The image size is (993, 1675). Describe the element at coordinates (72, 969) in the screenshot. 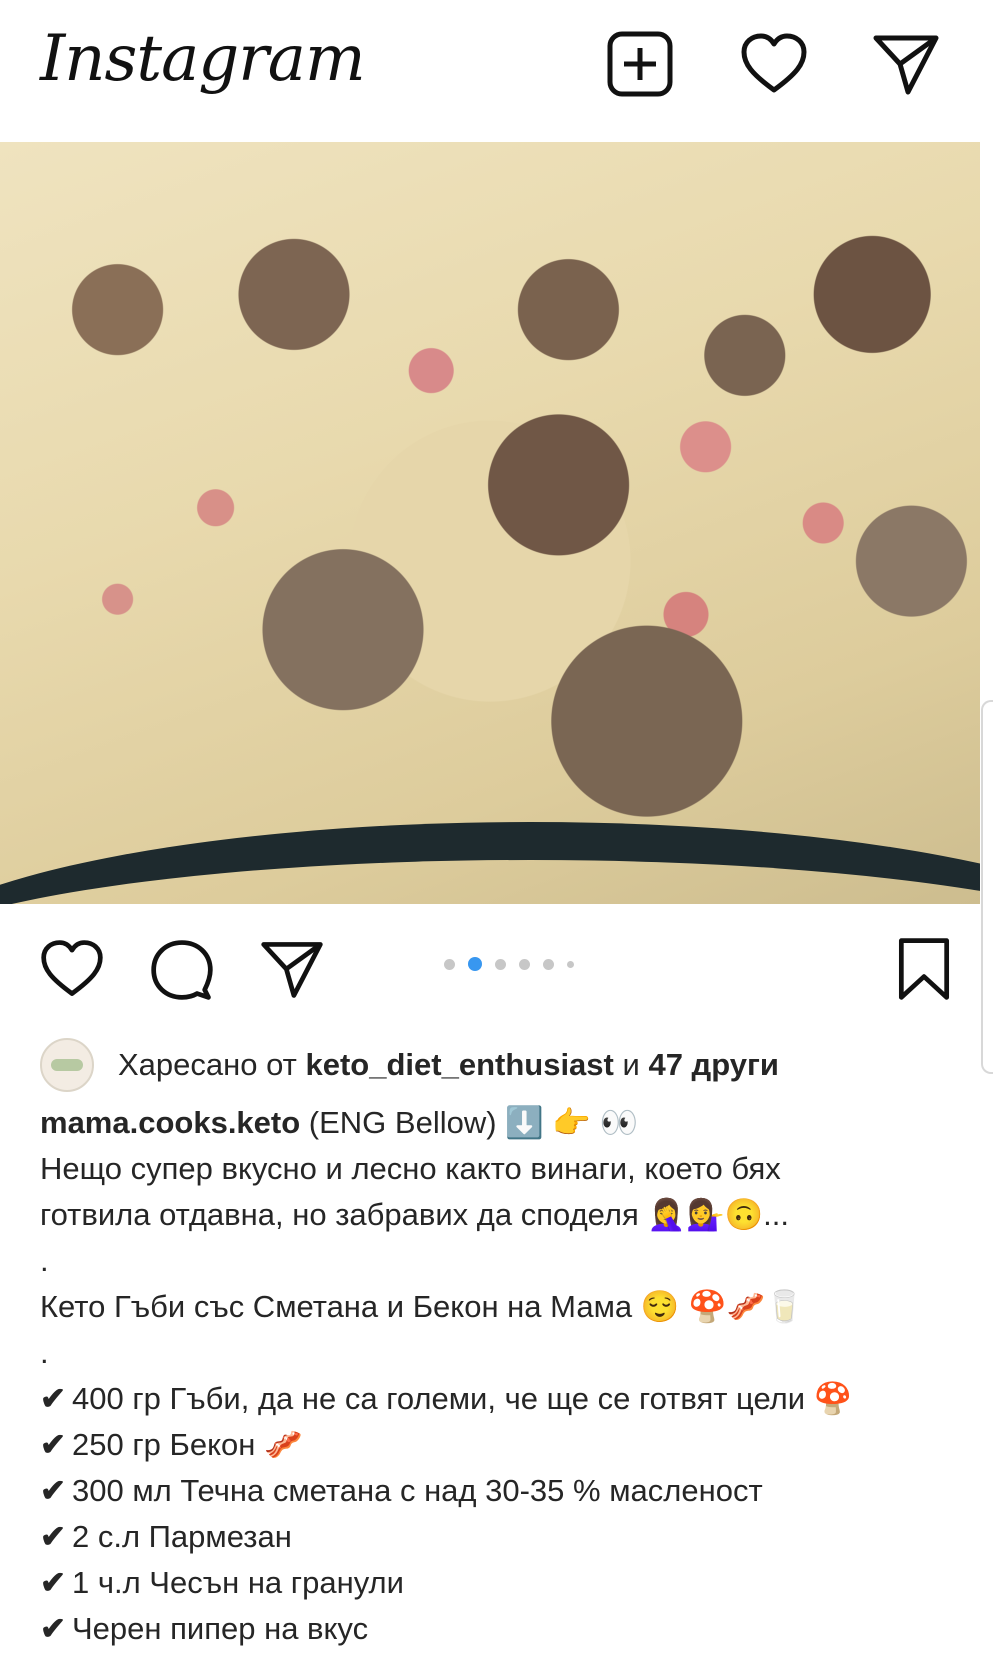

I see `like-icon` at that location.